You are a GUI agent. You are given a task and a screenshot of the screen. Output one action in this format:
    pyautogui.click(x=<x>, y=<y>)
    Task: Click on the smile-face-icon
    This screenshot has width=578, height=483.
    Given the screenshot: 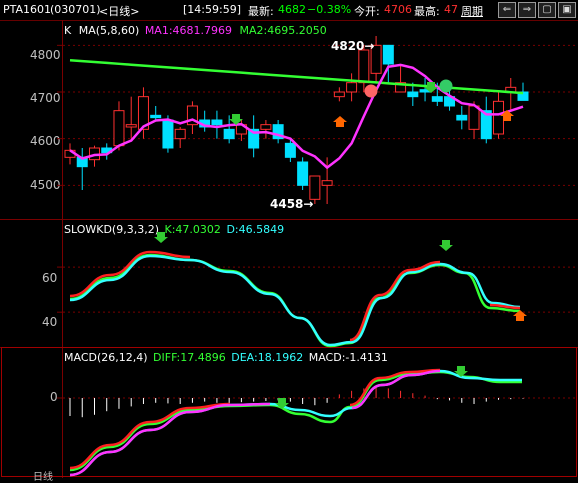 What is the action you would take?
    pyautogui.click(x=371, y=91)
    